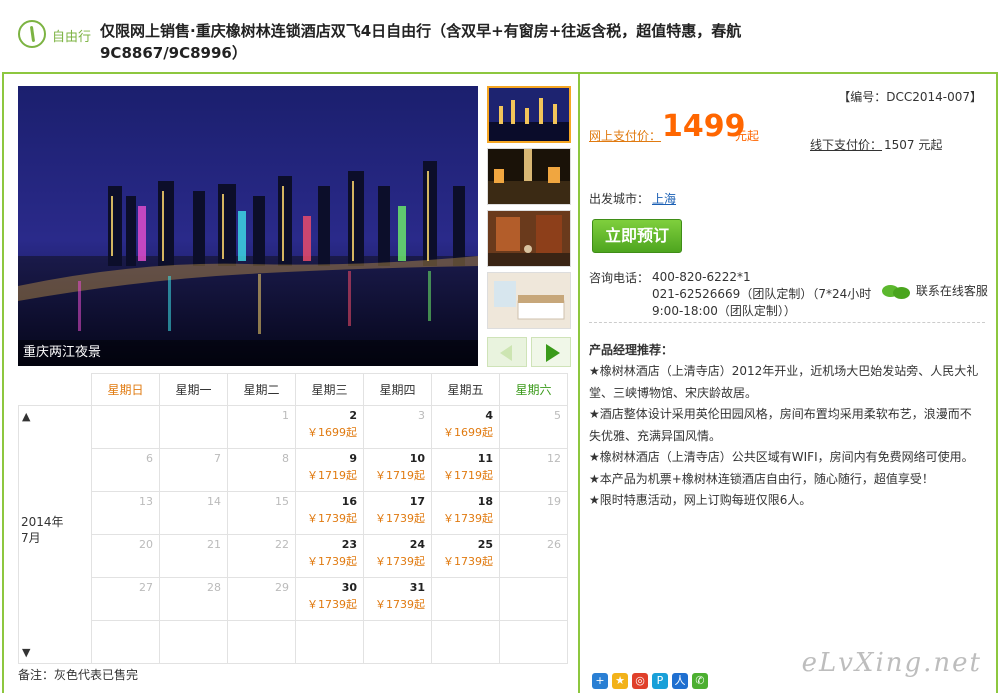 The image size is (999, 693). What do you see at coordinates (762, 294) in the screenshot?
I see `phone-line: 021-62526669（团队定制）（7*24小时` at bounding box center [762, 294].